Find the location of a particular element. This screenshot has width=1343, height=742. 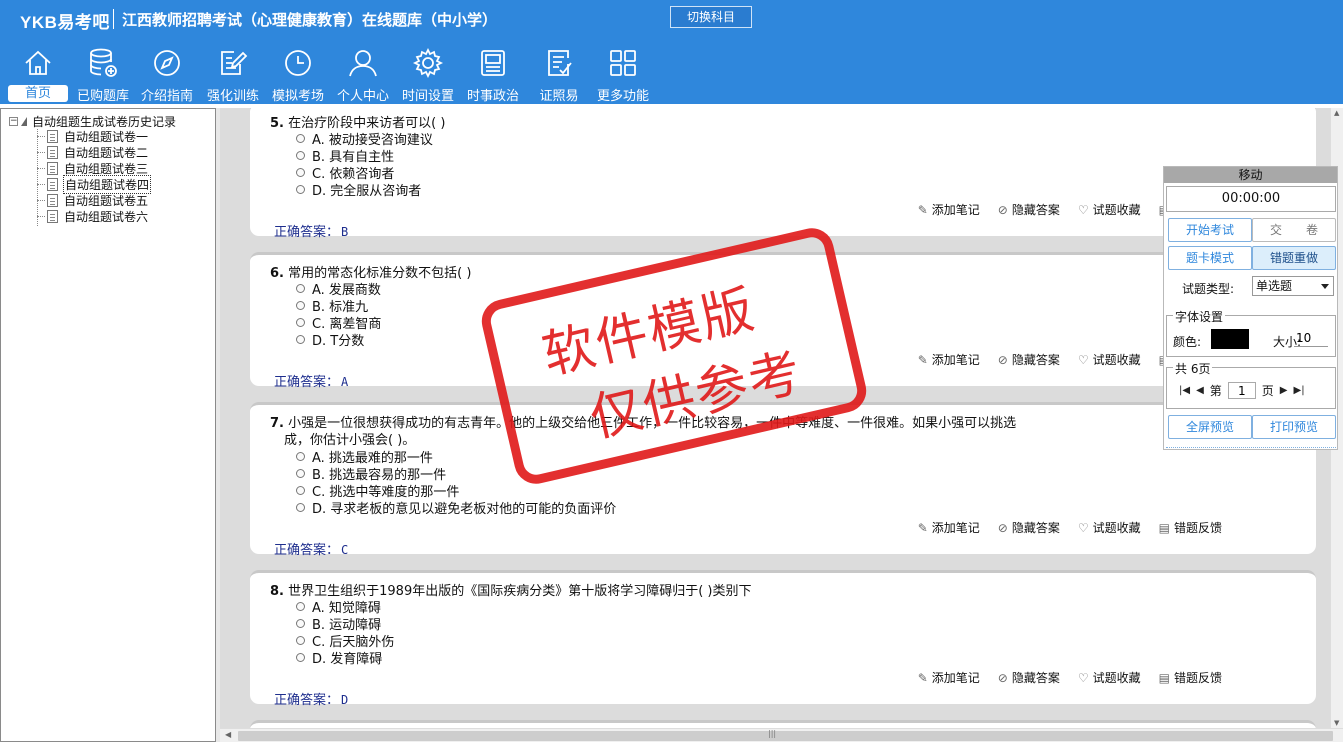

correct-answer: 正确答案： B is located at coordinates (311, 232).